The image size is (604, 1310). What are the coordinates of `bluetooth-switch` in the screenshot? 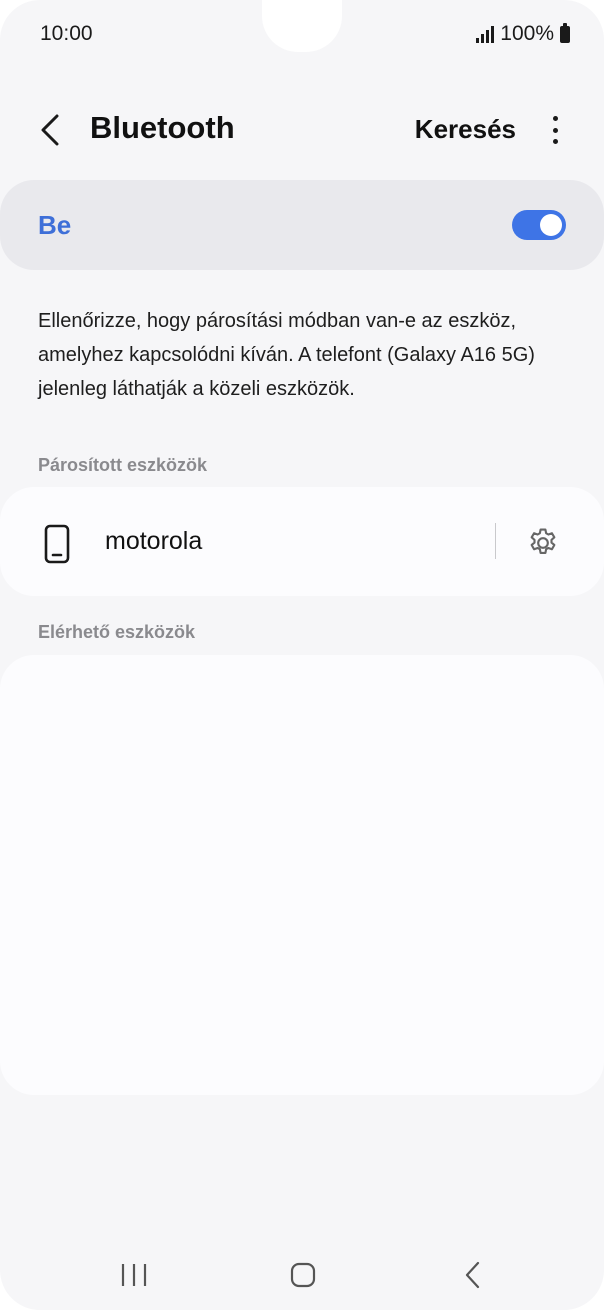 It's located at (539, 225).